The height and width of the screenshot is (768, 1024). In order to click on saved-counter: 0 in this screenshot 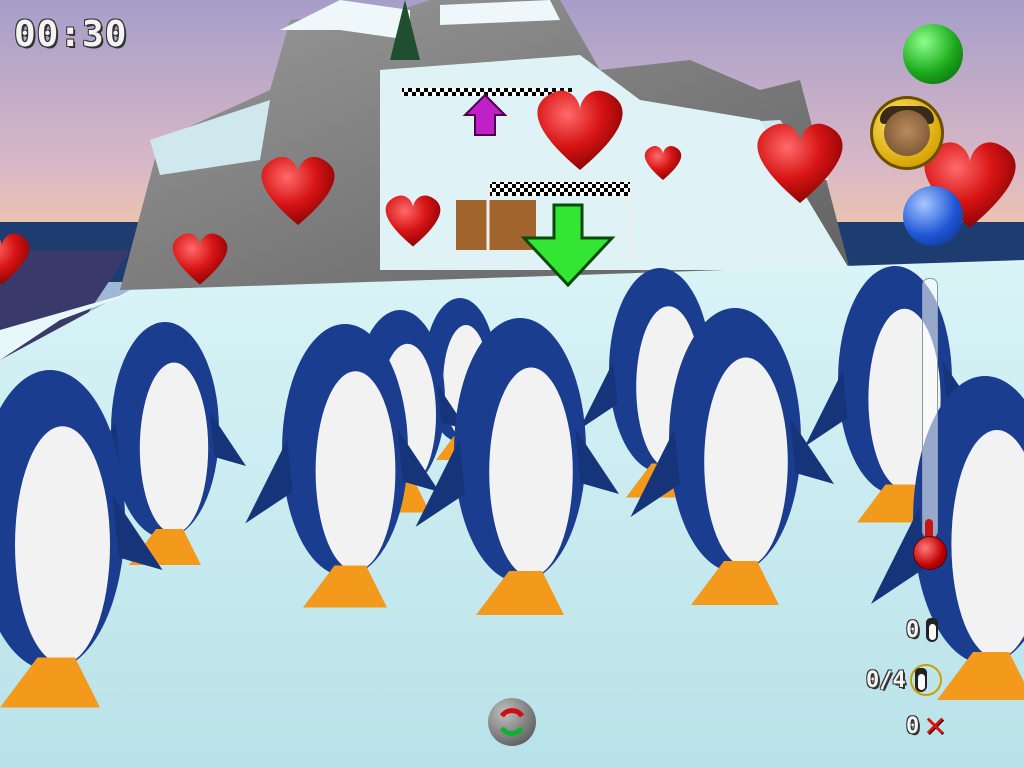, I will do `click(923, 630)`.